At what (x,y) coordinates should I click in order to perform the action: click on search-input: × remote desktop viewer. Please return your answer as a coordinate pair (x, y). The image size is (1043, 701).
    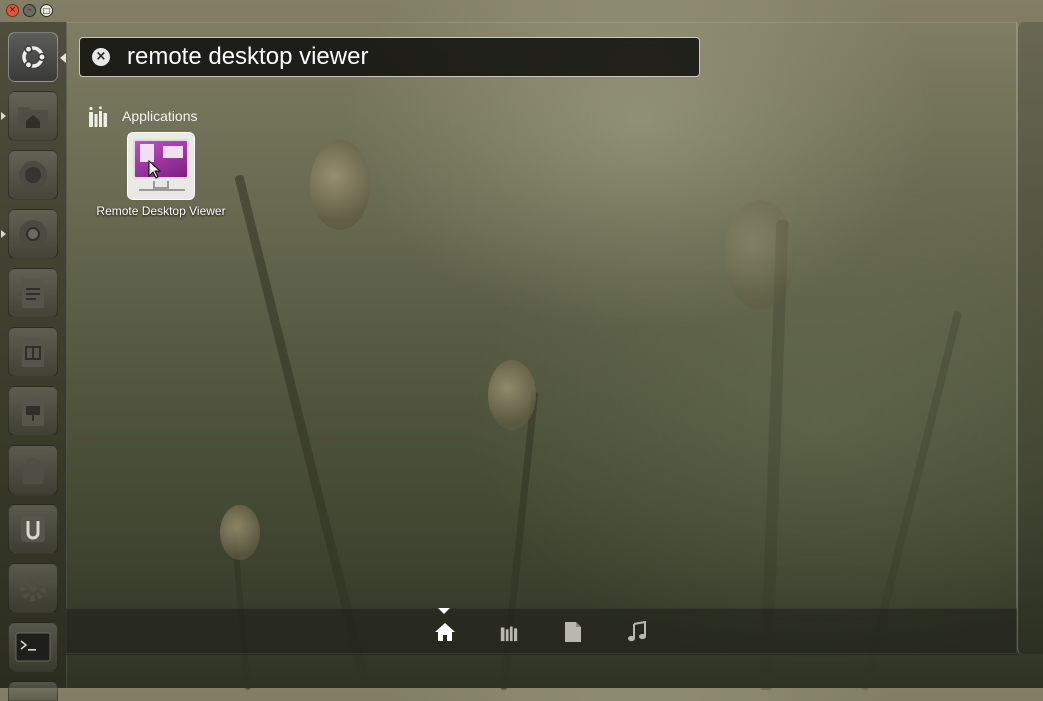
    Looking at the image, I should click on (389, 57).